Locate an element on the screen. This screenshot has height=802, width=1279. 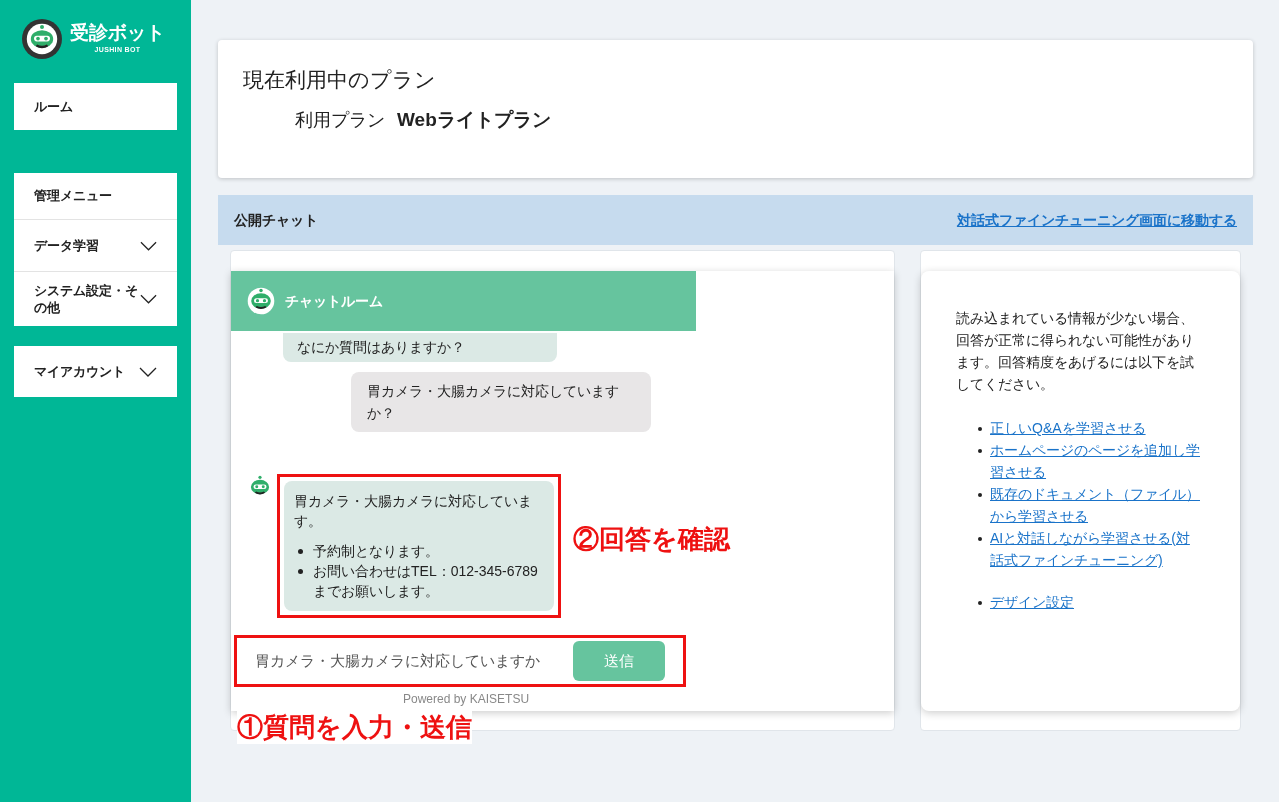
tip-link: 既存のドキュメント（ファイル）から学習させる is located at coordinates (1095, 505).